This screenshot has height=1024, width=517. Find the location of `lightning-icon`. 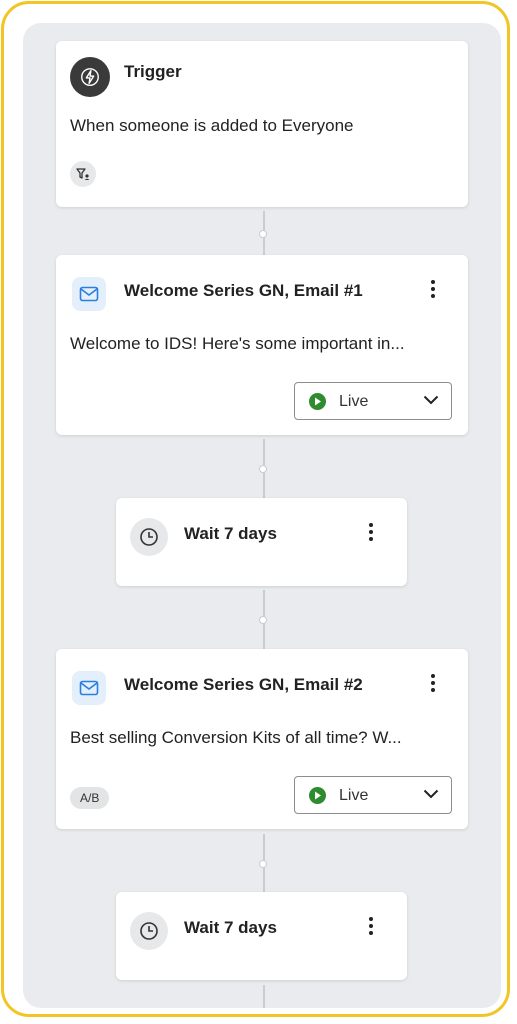

lightning-icon is located at coordinates (90, 77).